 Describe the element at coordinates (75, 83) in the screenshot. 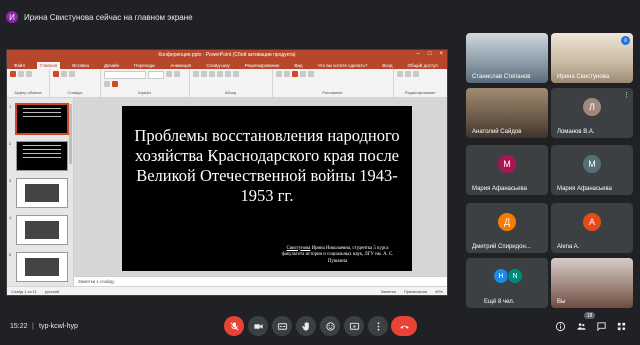

I see `ribbon-group-slides: Слайды` at that location.